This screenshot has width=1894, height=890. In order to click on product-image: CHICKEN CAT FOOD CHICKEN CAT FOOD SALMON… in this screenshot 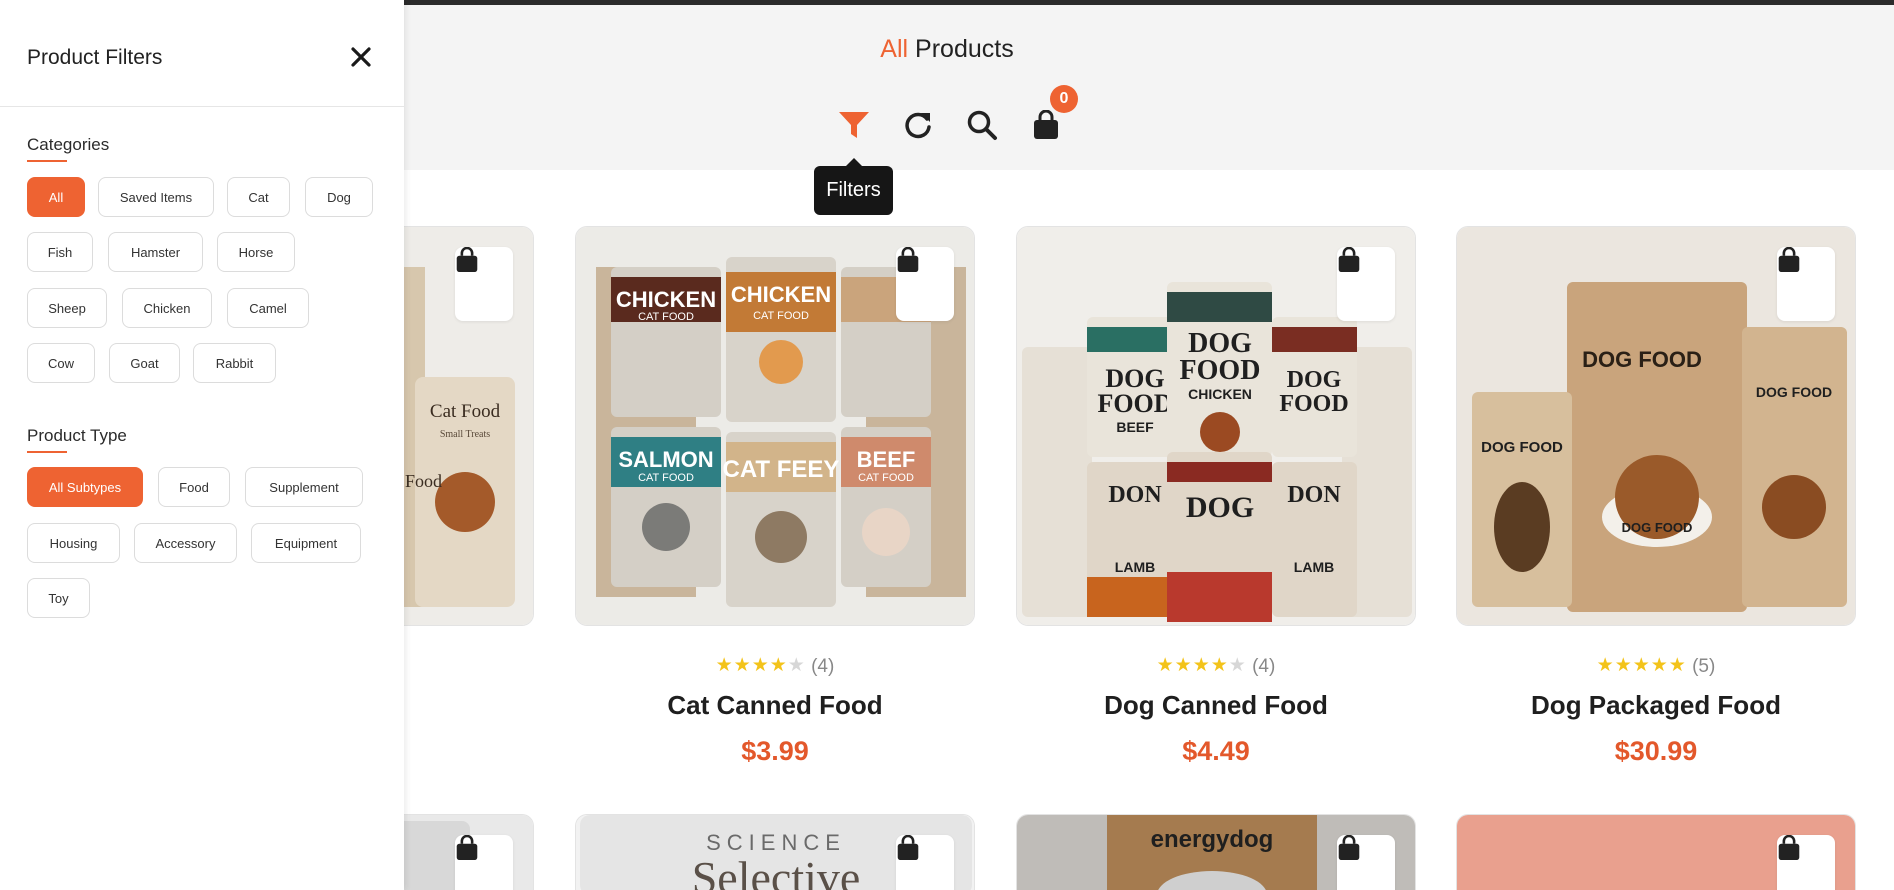, I will do `click(775, 426)`.